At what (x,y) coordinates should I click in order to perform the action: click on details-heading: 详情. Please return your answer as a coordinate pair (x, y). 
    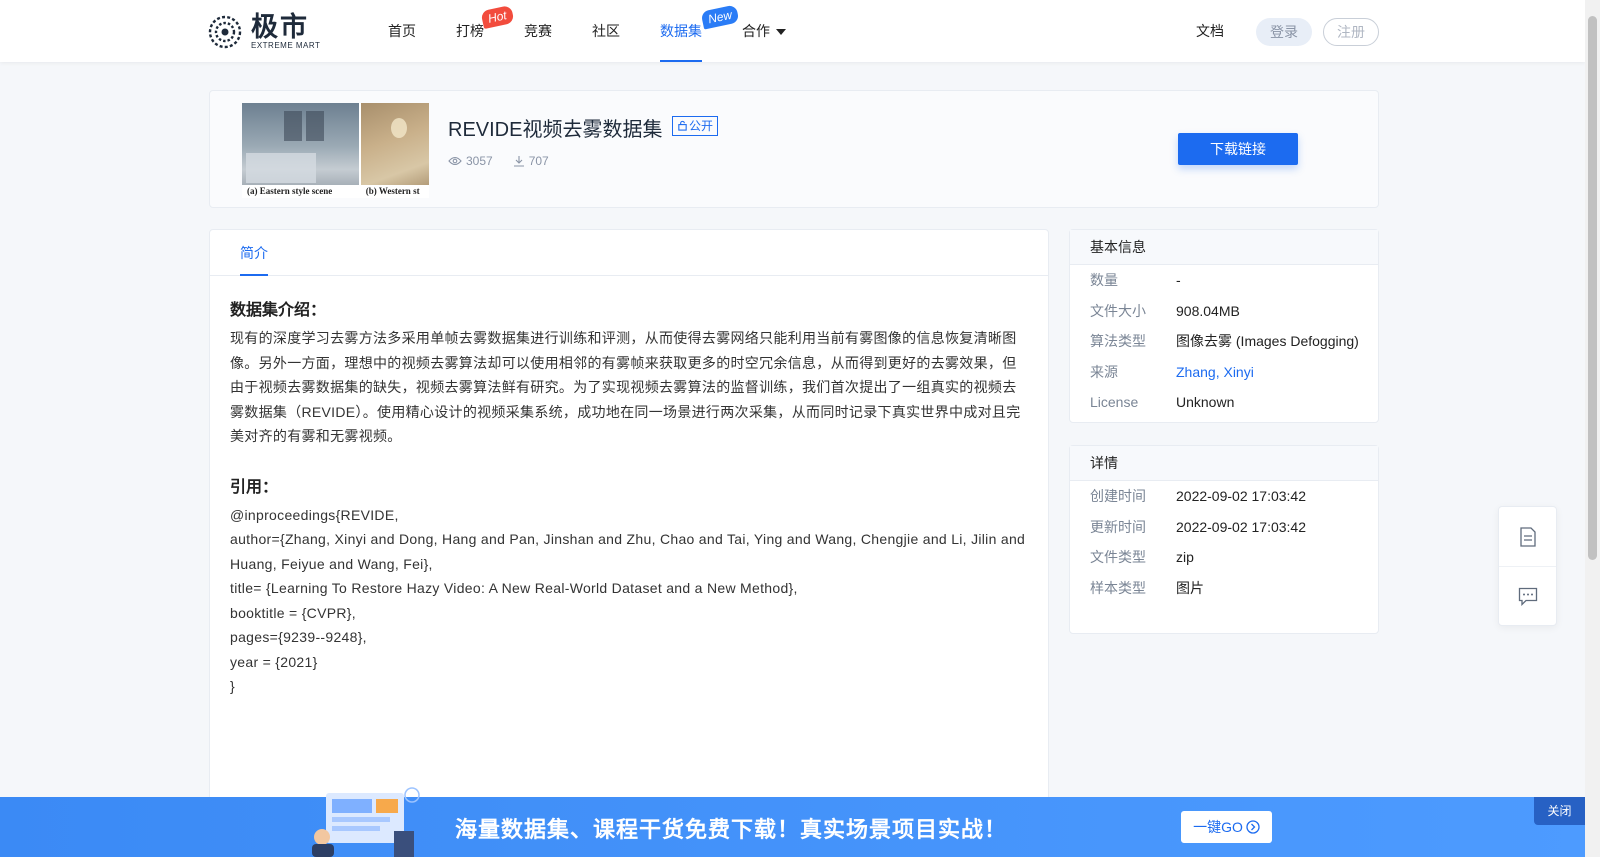
    Looking at the image, I should click on (1224, 463).